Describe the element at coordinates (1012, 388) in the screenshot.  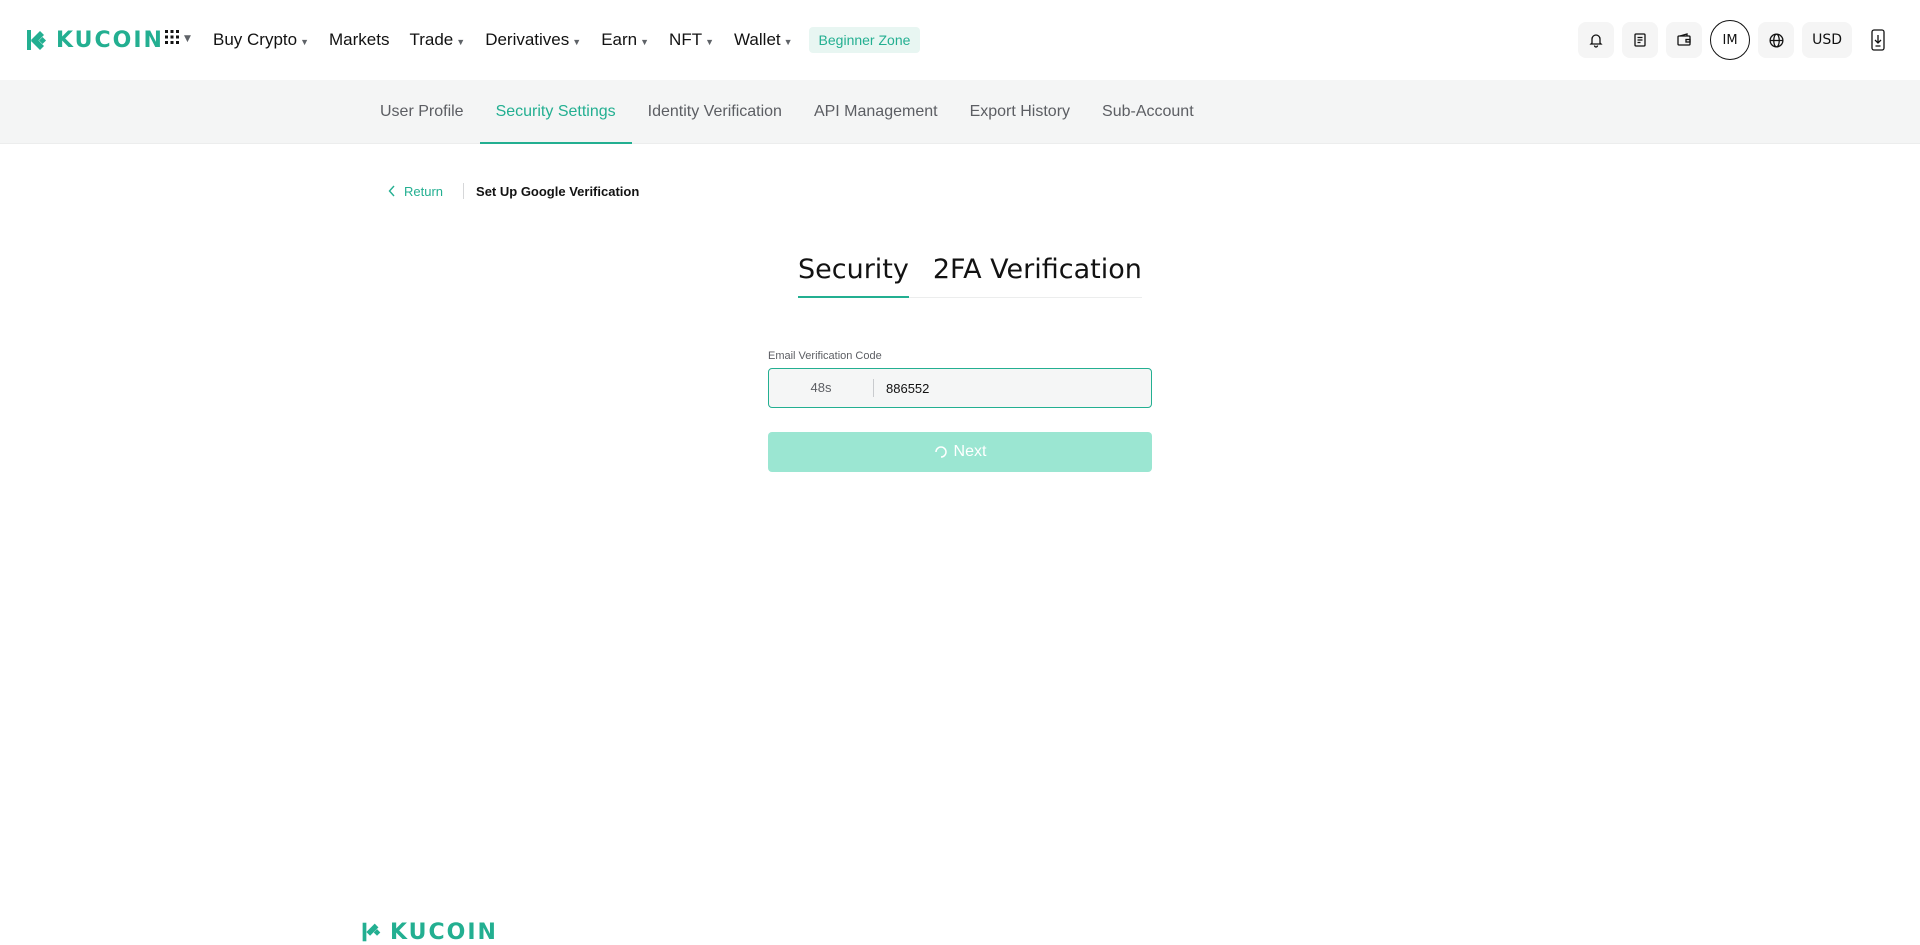
I see `email-code-input` at that location.